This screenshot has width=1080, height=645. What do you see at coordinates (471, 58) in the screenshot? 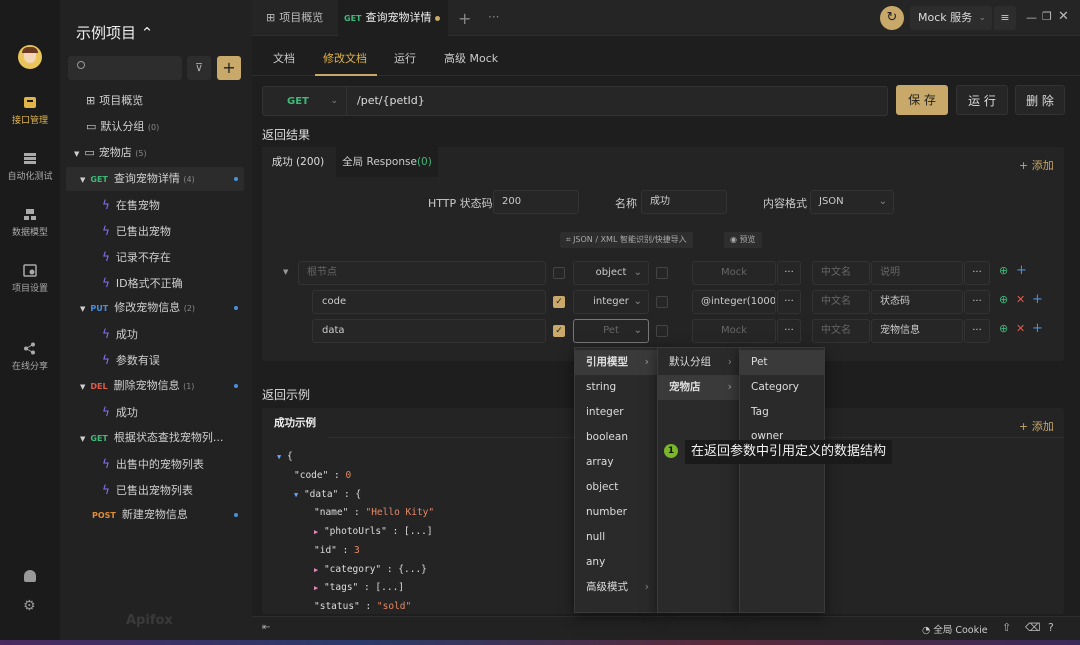
I see `subtab-adv-mock: 高级 Mock` at bounding box center [471, 58].